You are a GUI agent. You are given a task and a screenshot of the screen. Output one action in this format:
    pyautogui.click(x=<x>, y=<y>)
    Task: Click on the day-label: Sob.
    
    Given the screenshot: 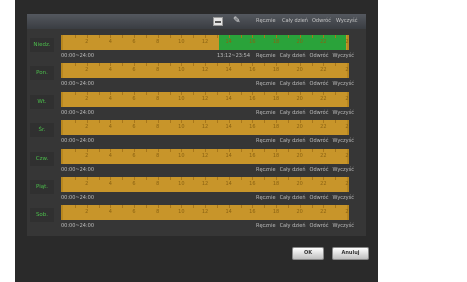 What is the action you would take?
    pyautogui.click(x=42, y=215)
    